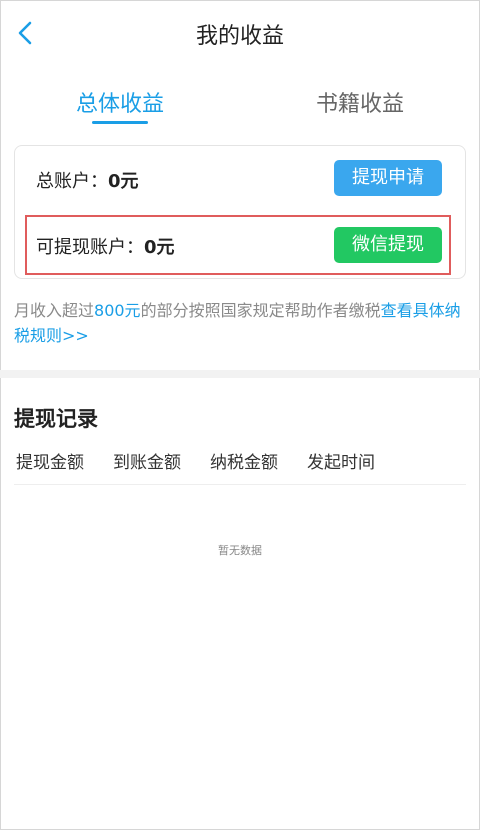 The width and height of the screenshot is (480, 830). What do you see at coordinates (56, 419) in the screenshot?
I see `records-title: 提现记录` at bounding box center [56, 419].